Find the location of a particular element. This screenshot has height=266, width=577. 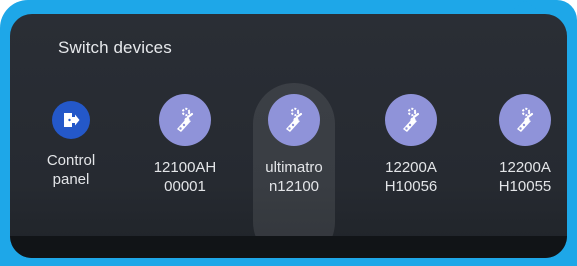

device-item-ultimatron12100: ultimatro n12100 is located at coordinates (294, 145).